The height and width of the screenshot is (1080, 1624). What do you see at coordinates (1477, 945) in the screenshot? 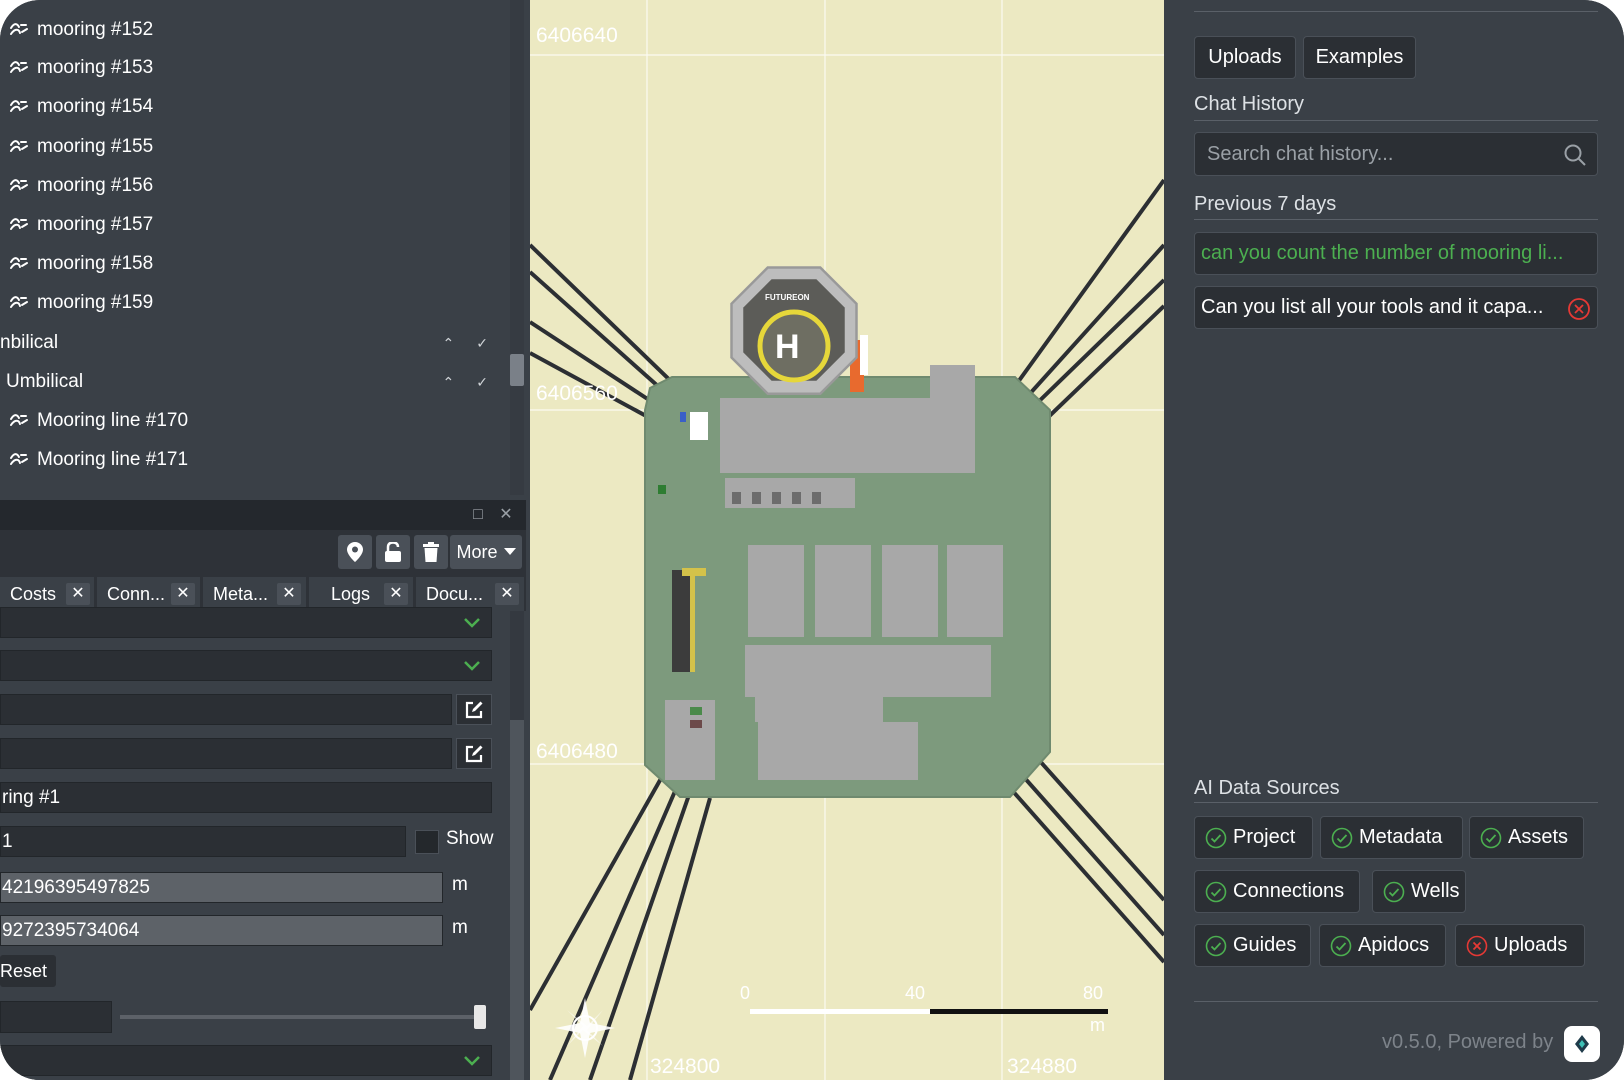
I see `error-circle-icon` at bounding box center [1477, 945].